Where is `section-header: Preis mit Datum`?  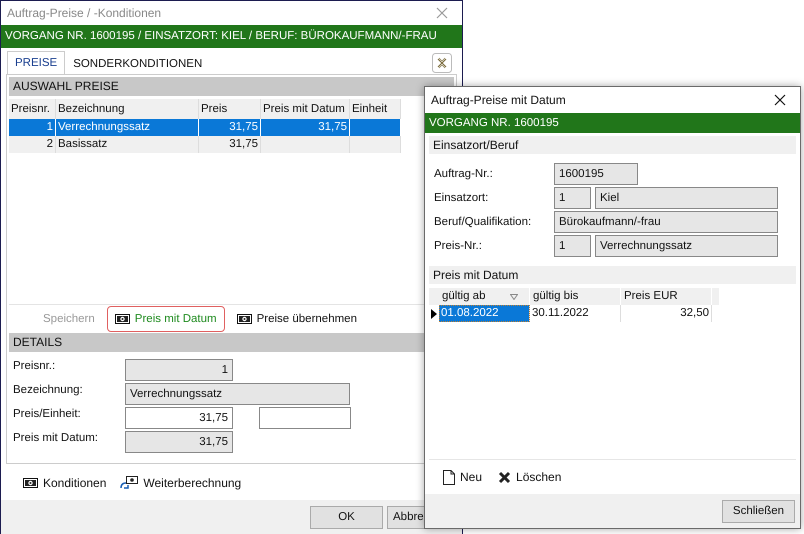 section-header: Preis mit Datum is located at coordinates (612, 275).